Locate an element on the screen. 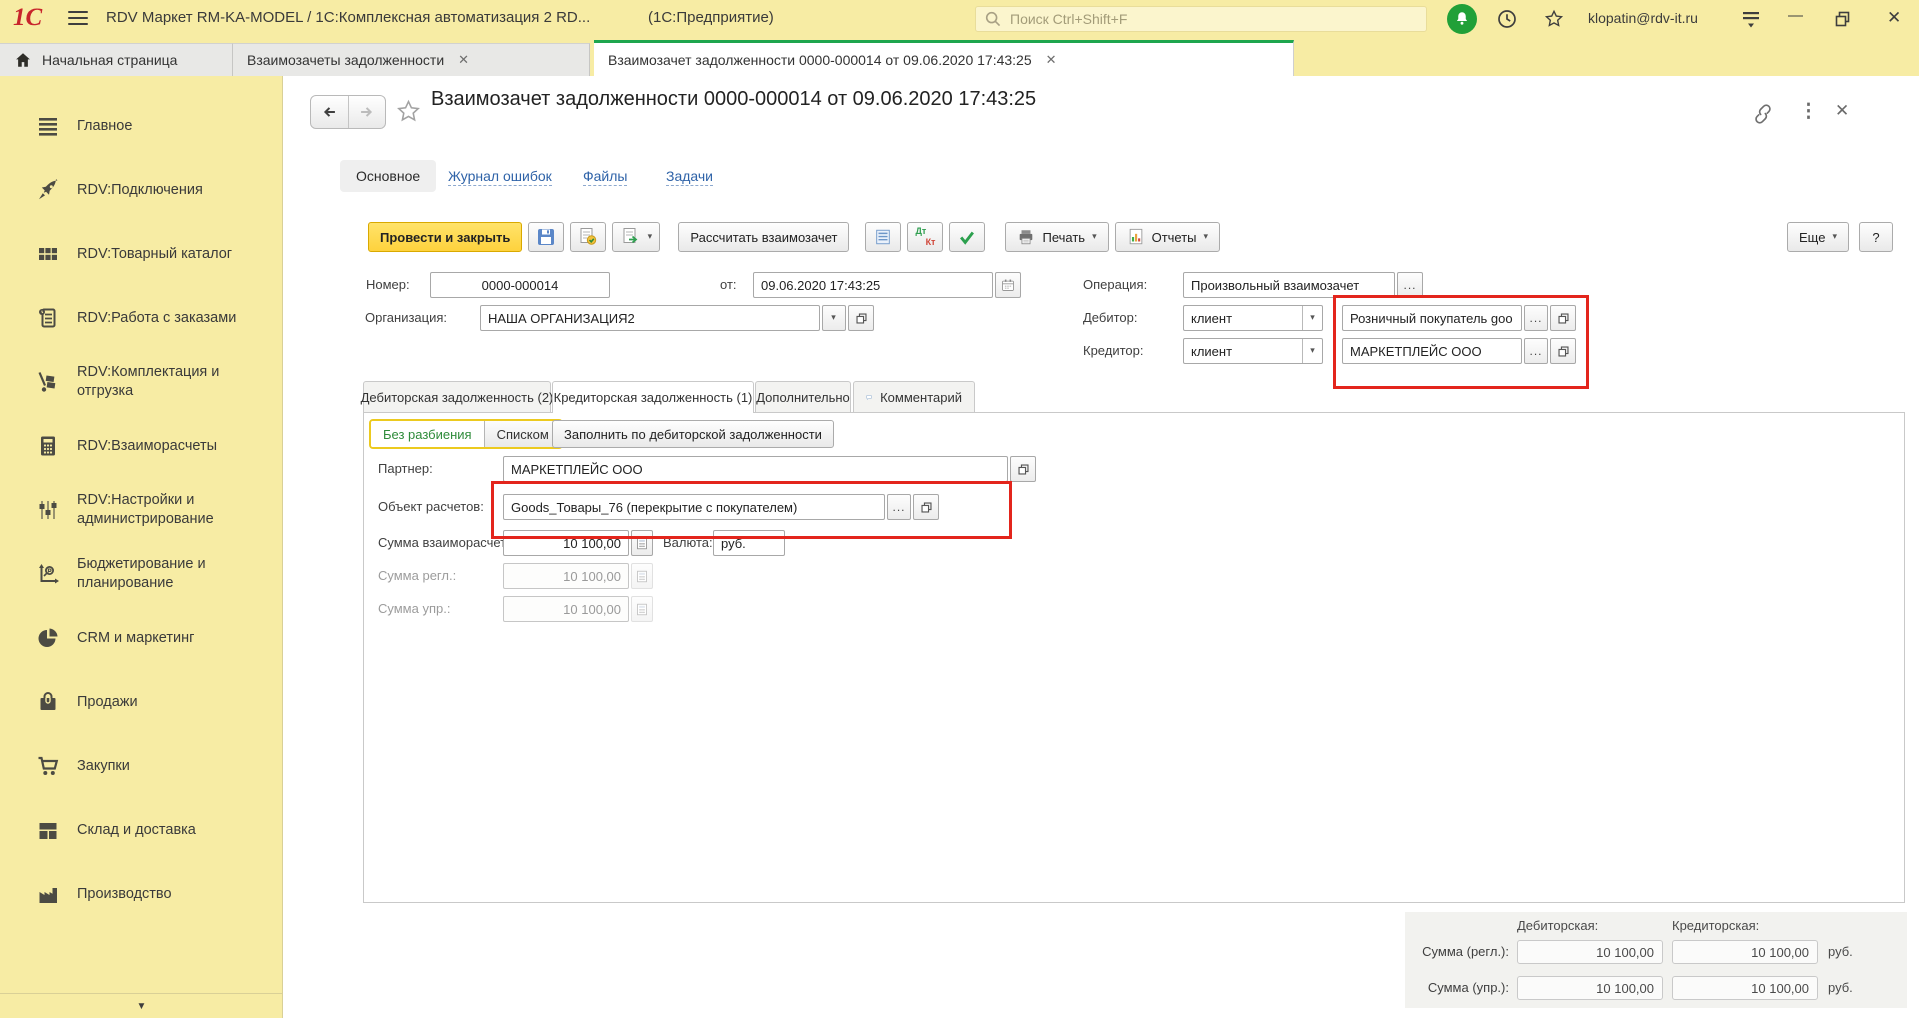 The width and height of the screenshot is (1919, 1018). sidebar-item-rdv-connections: RDV:Подключения is located at coordinates (141, 190).